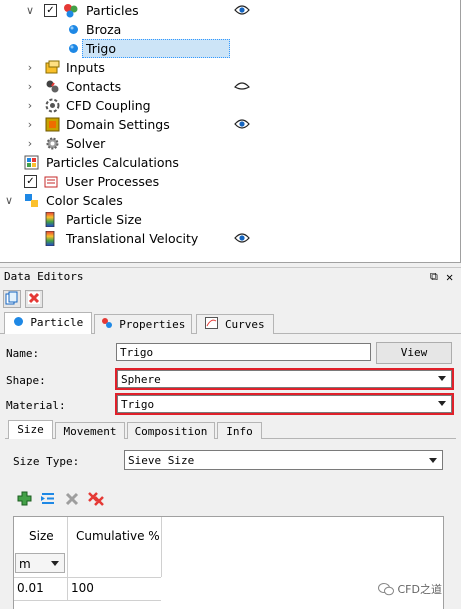 The image size is (461, 609). Describe the element at coordinates (90, 430) in the screenshot. I see `subtab-movement: Movement` at that location.